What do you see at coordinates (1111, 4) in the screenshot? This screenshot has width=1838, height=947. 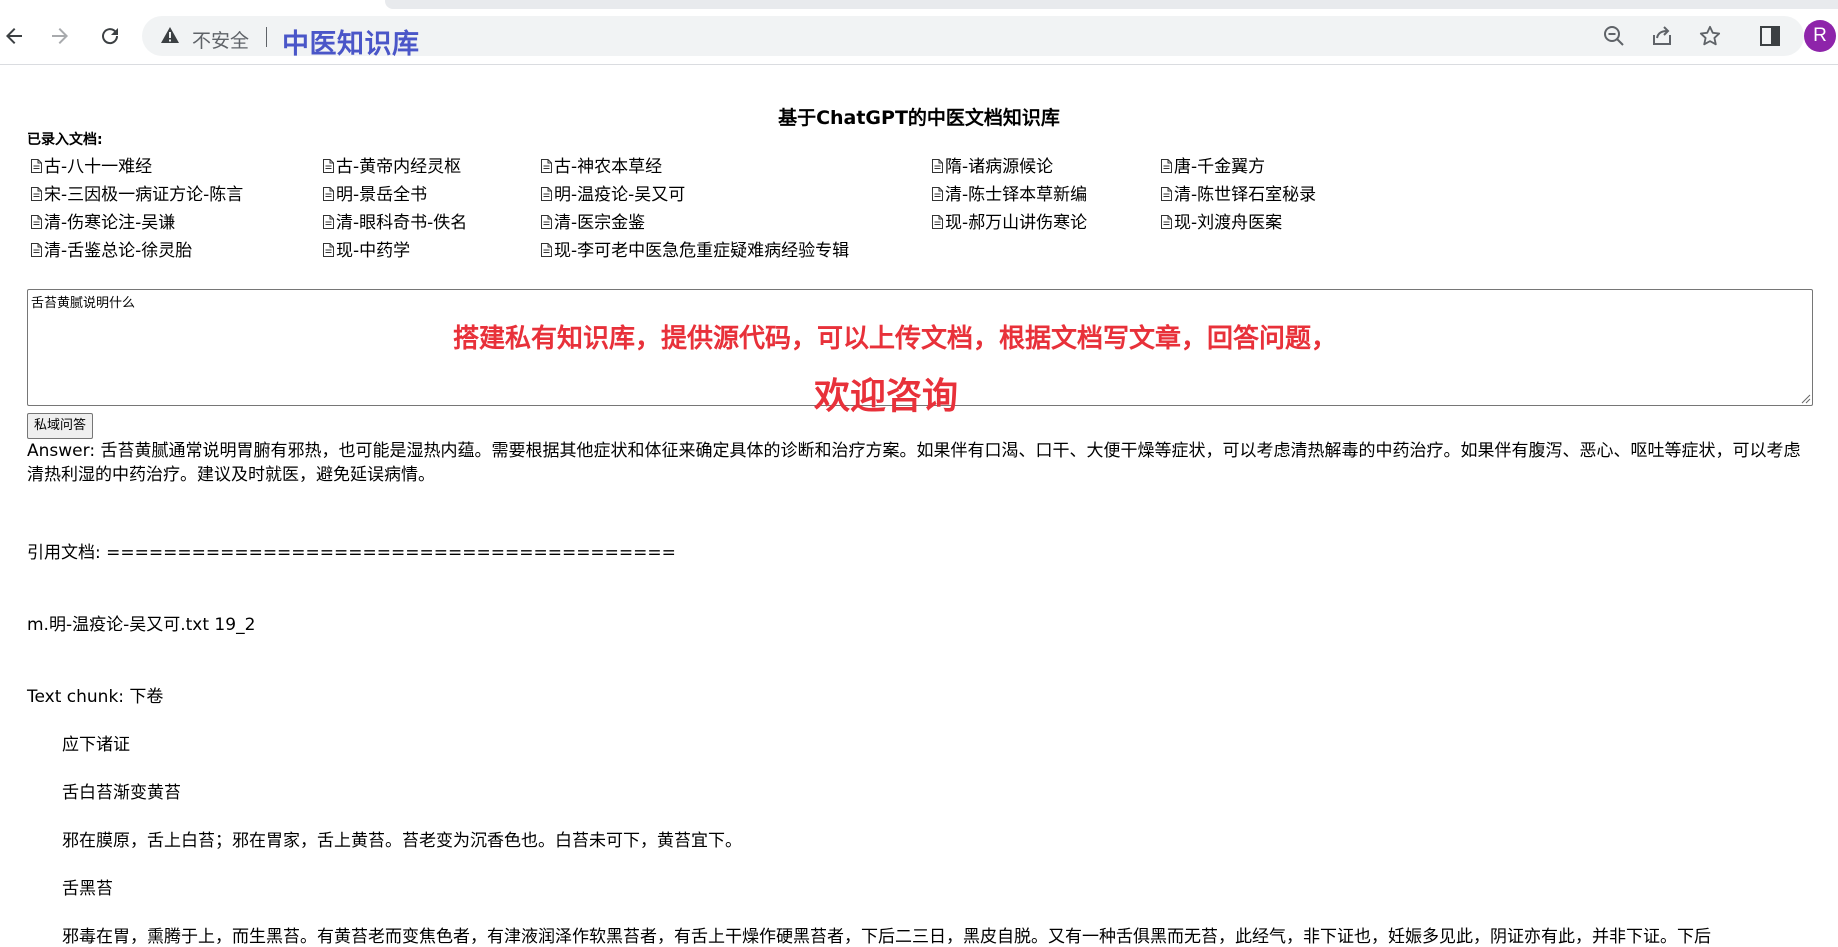 I see `tab-strip` at bounding box center [1111, 4].